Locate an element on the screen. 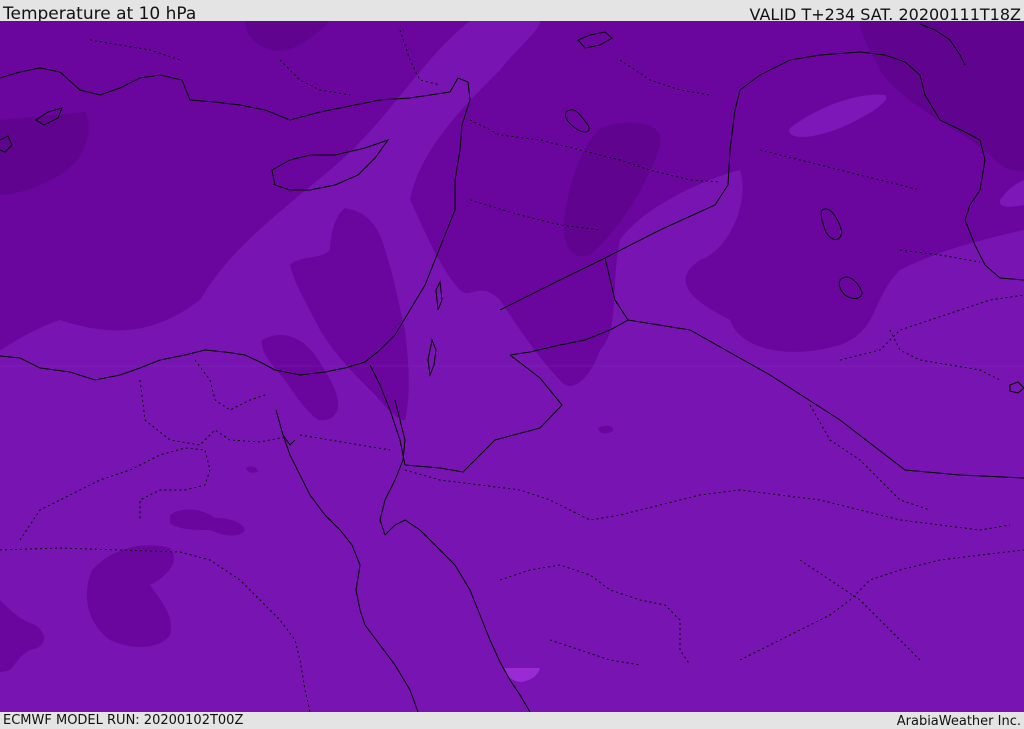 Image resolution: width=1024 pixels, height=729 pixels. model-run-label: ECMWF MODEL RUN: 20200102T00Z is located at coordinates (123, 720).